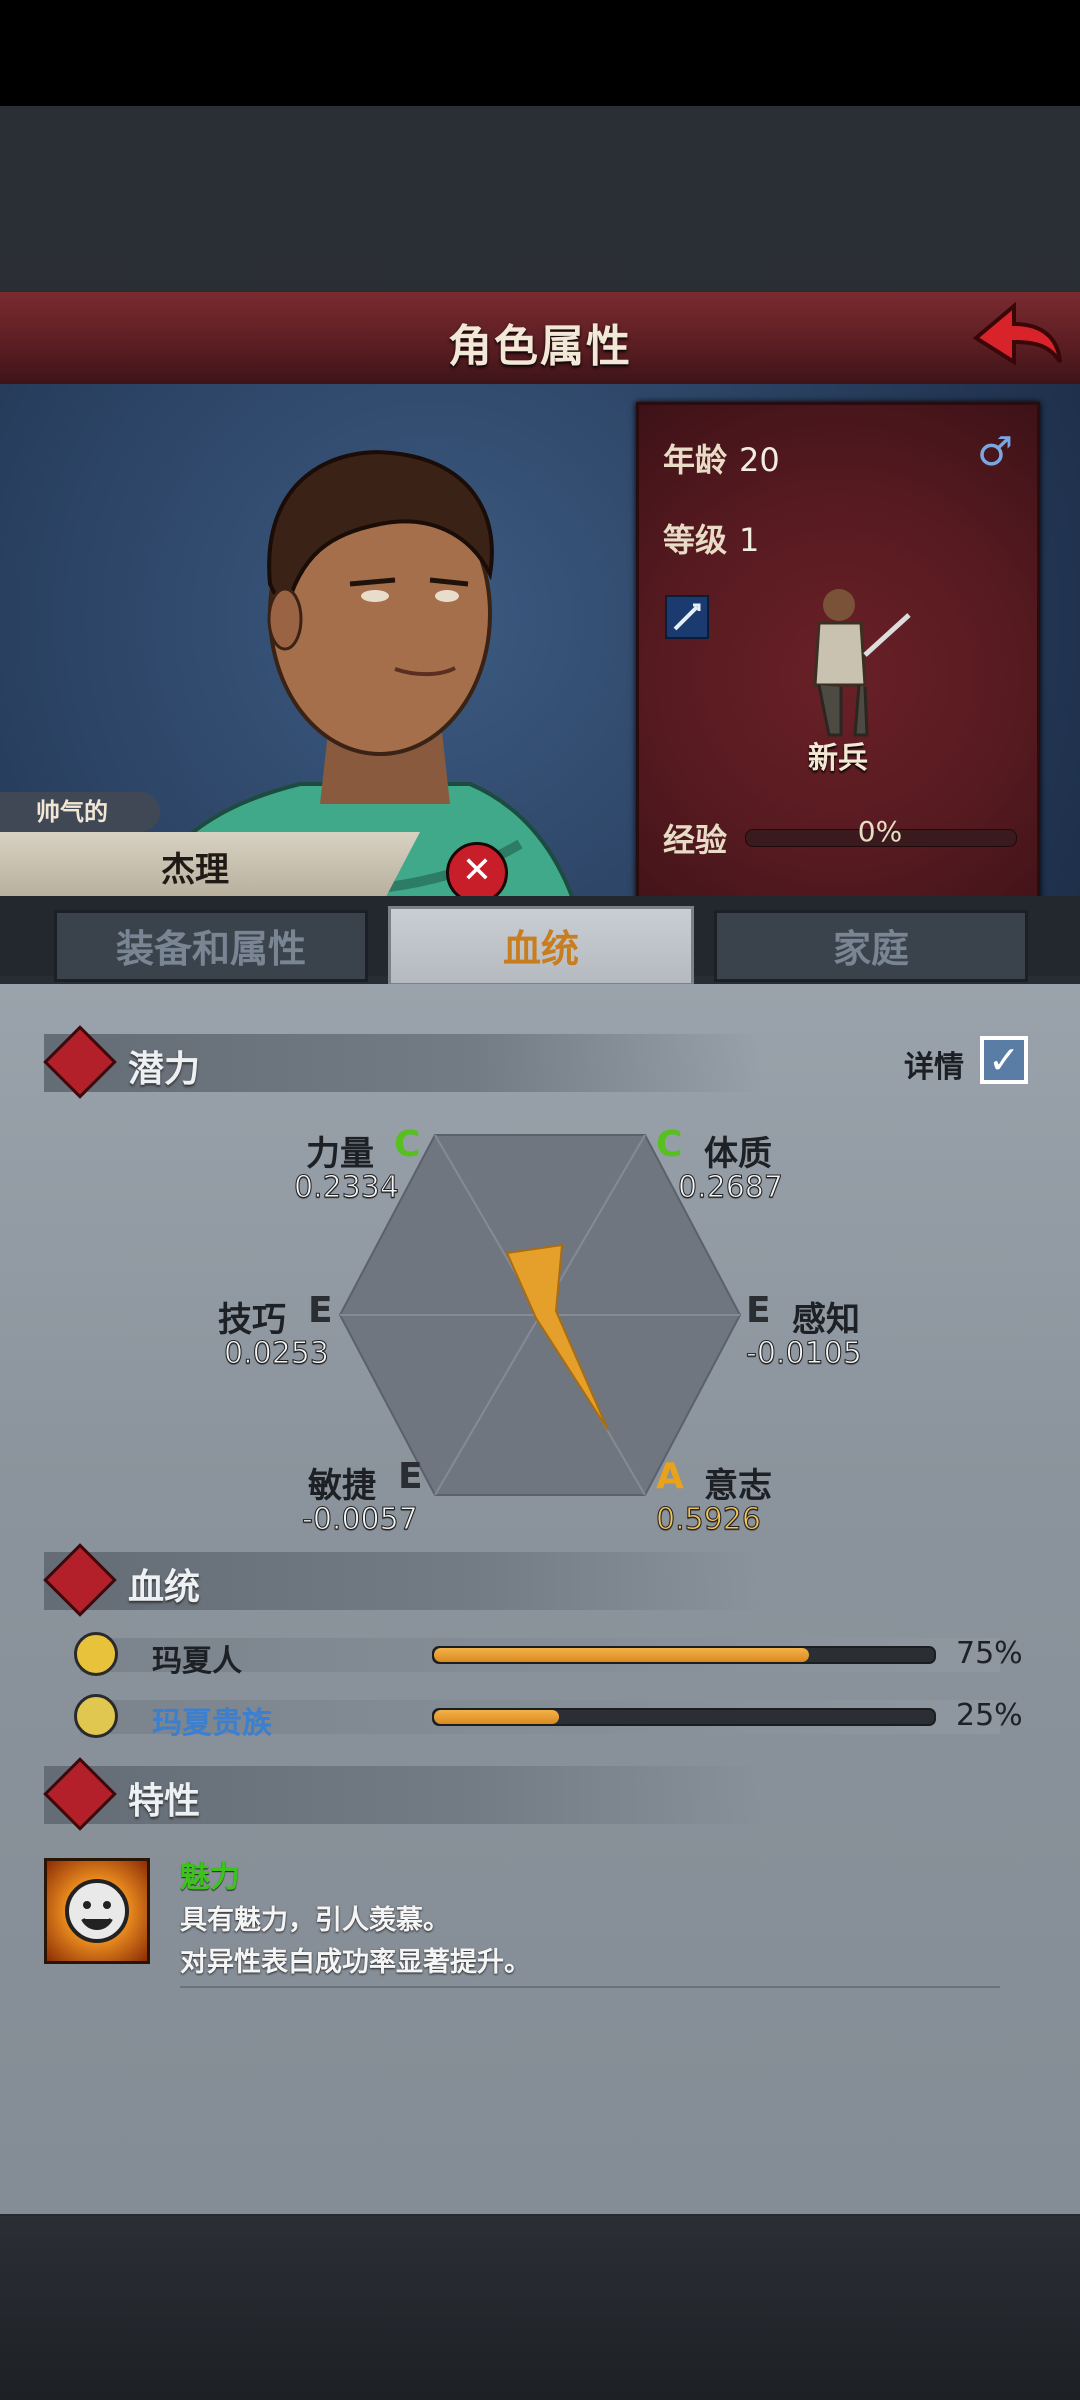  What do you see at coordinates (541, 946) in the screenshot?
I see `tab-bloodline: 血统` at bounding box center [541, 946].